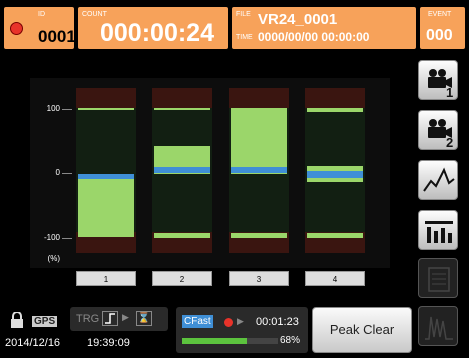  I want to click on file-box: FILE VR24_0001 TIME 0000/00/00 00:00:00, so click(324, 28).